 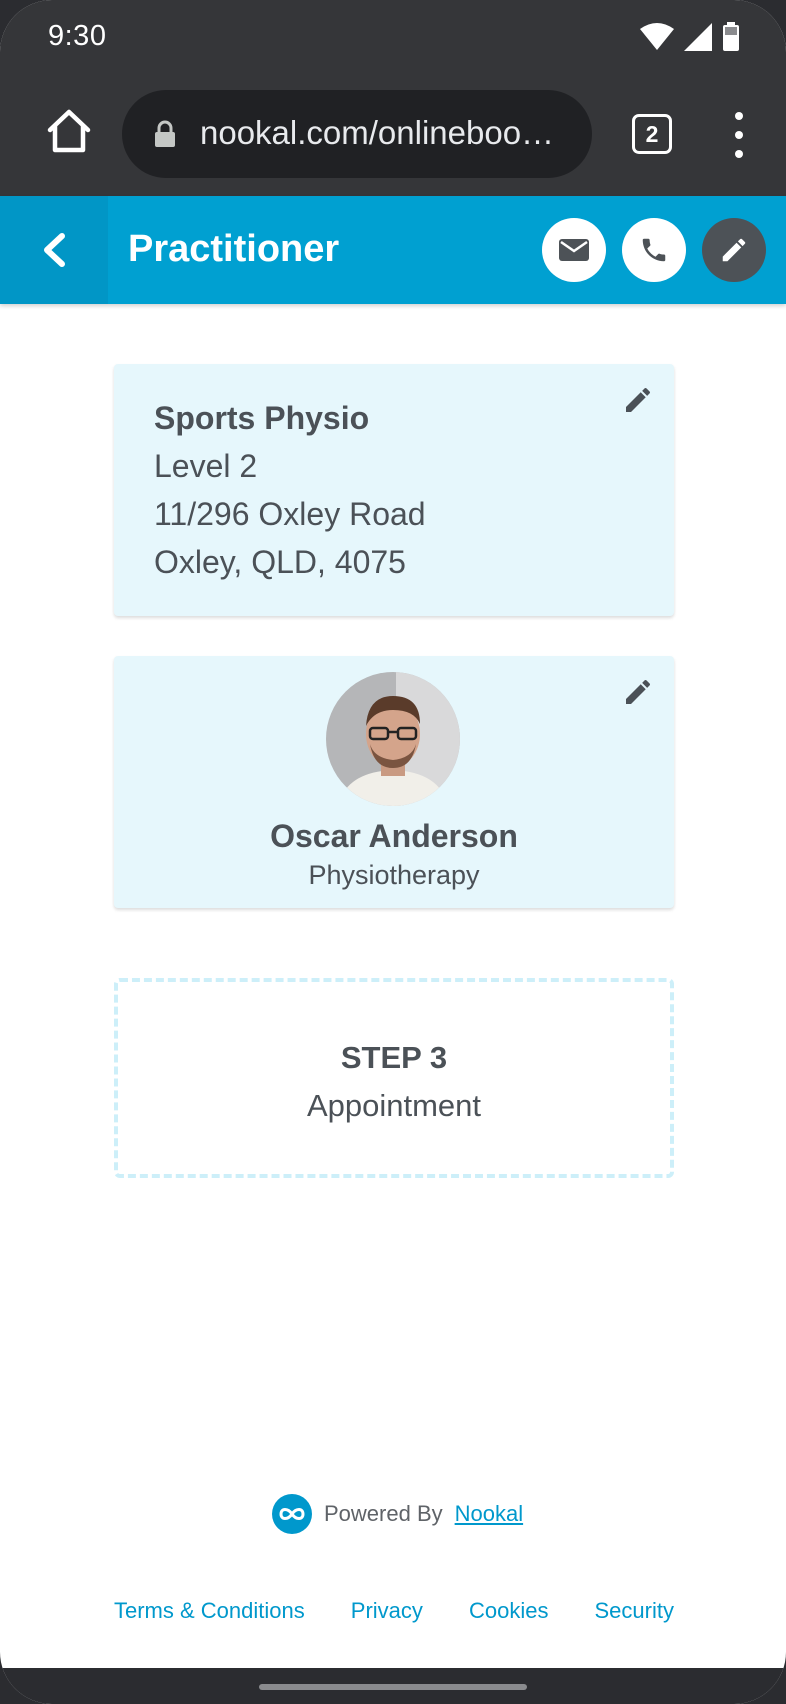 What do you see at coordinates (383, 1513) in the screenshot?
I see `powered-by-text: Powered By` at bounding box center [383, 1513].